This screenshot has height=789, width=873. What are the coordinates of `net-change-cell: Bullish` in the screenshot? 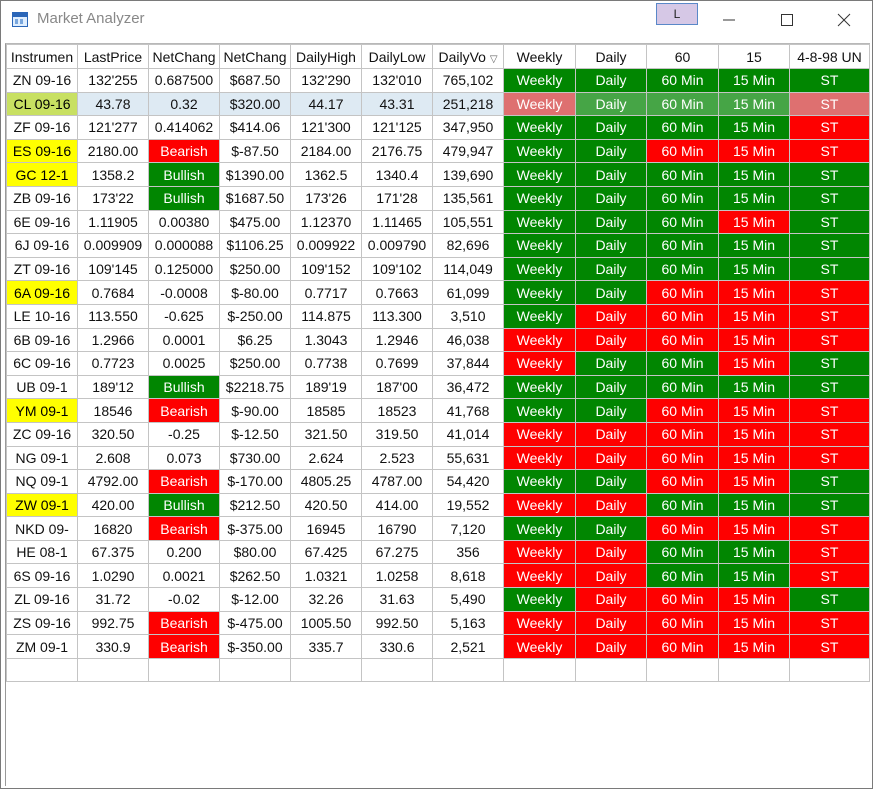 It's located at (184, 505).